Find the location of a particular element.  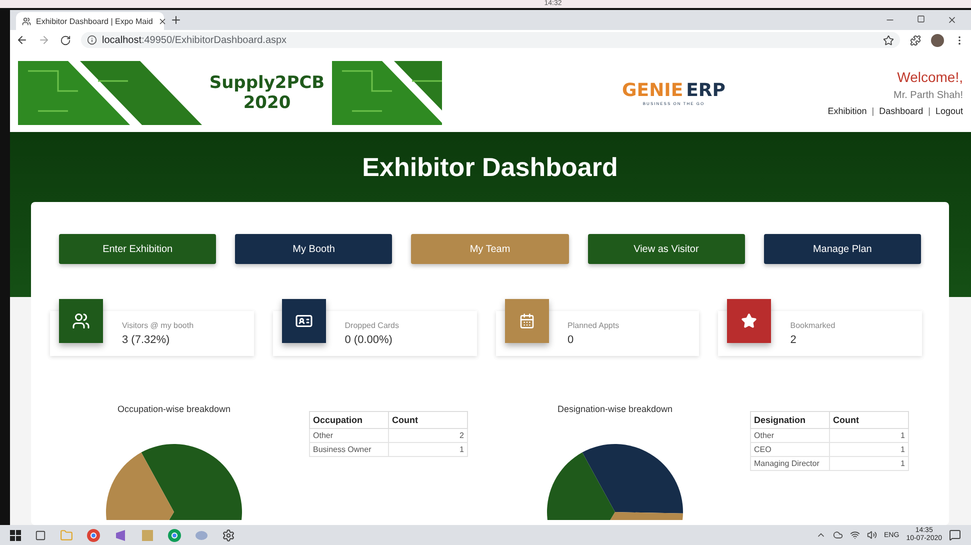

table-cell: Managing Director is located at coordinates (790, 463).